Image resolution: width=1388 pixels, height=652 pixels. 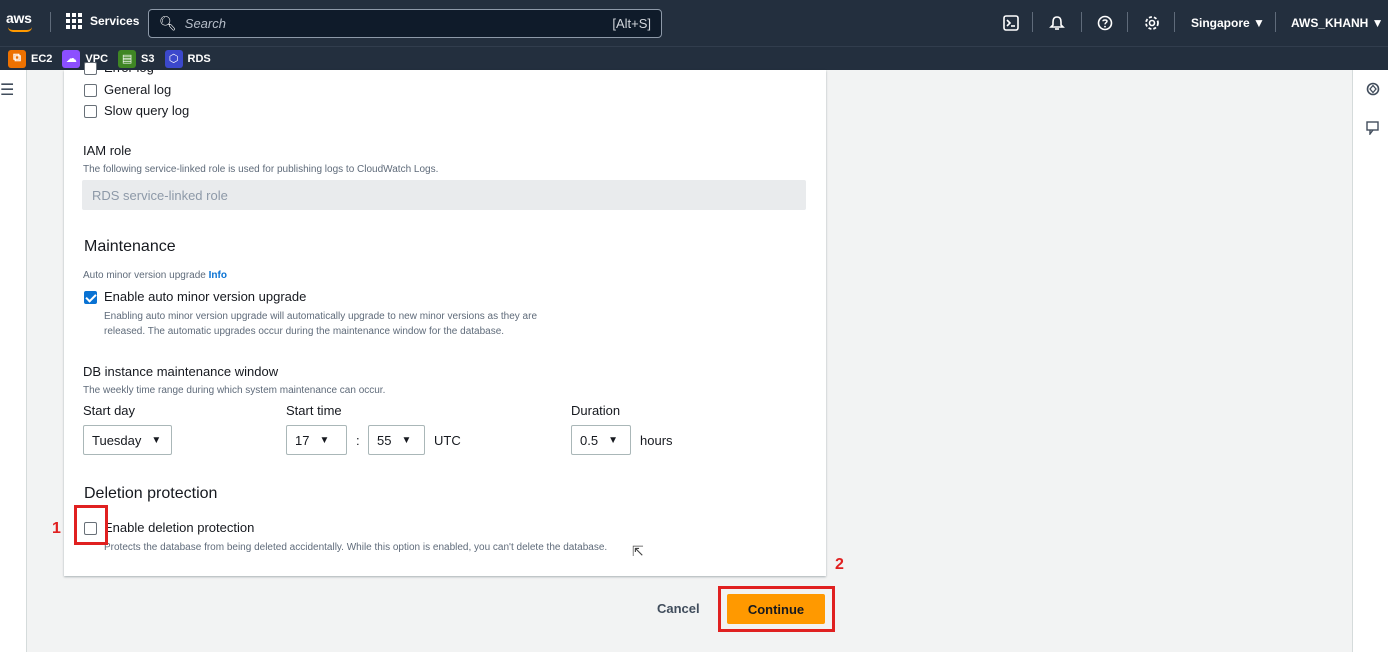 I want to click on auto-minor-version-title: Auto minor version upgrade Info, so click(x=155, y=275).